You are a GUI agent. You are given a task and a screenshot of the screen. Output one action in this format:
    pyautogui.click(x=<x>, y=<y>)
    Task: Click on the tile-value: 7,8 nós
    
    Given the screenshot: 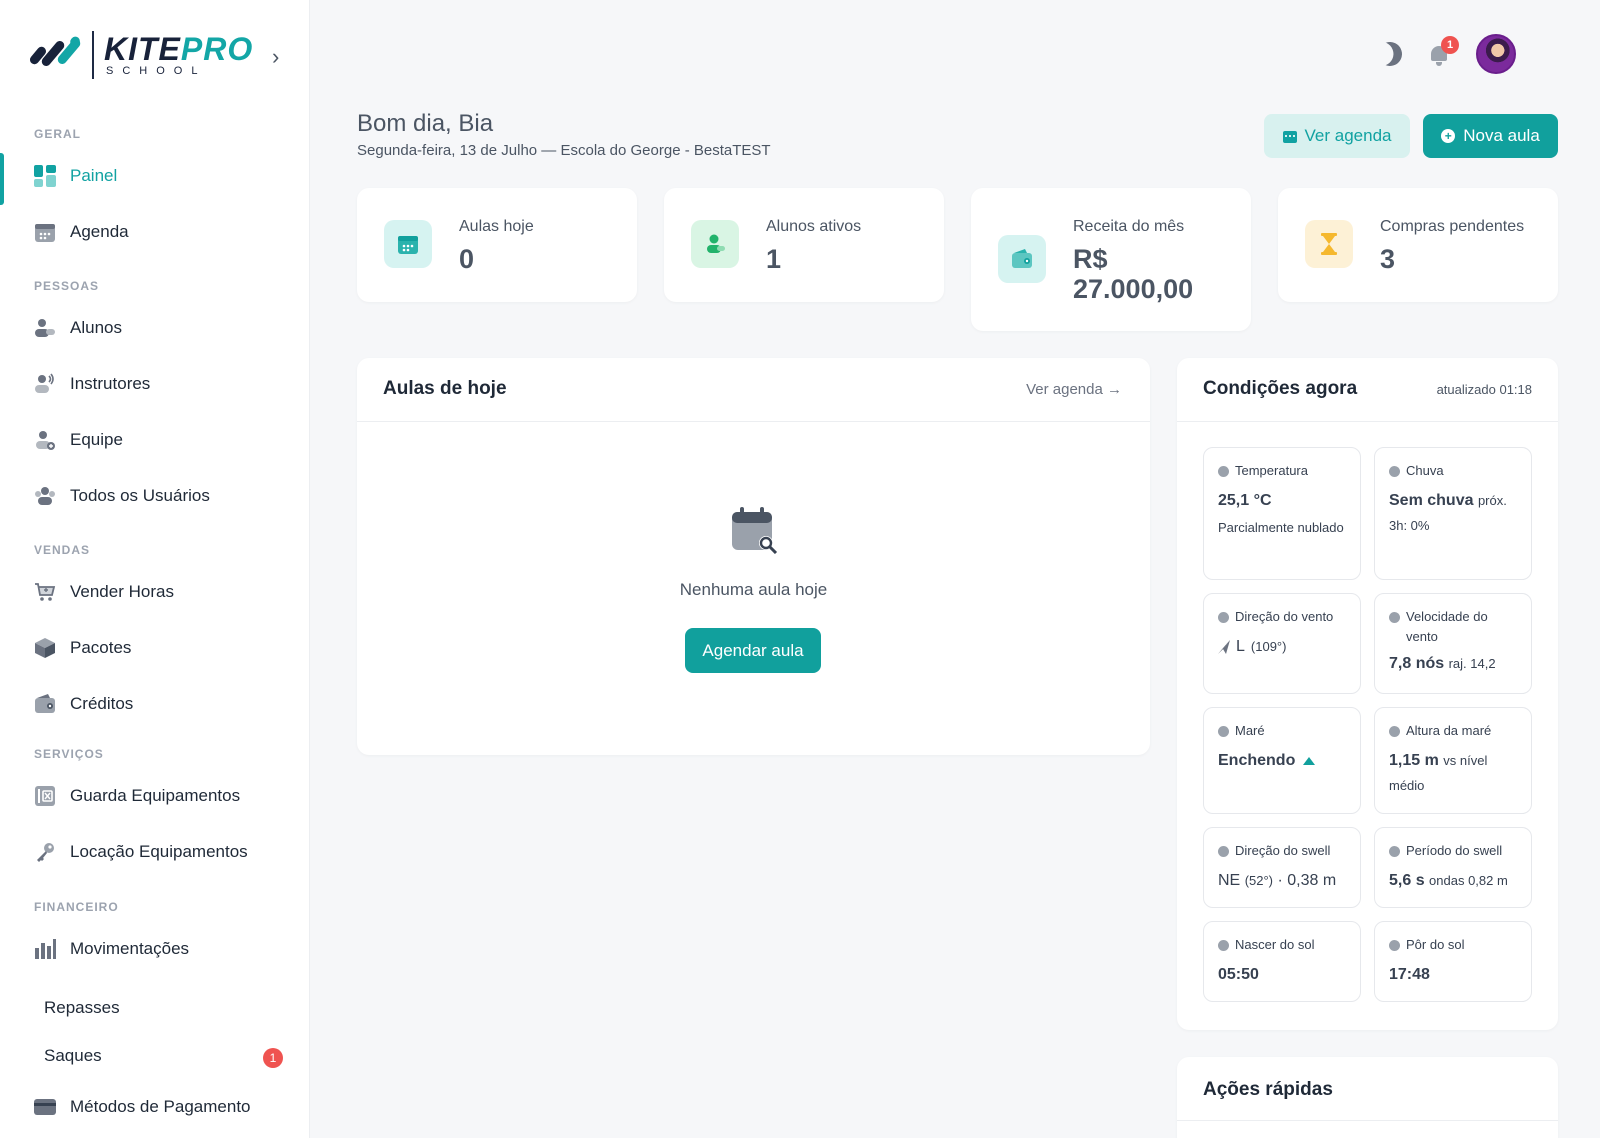 What is the action you would take?
    pyautogui.click(x=1417, y=663)
    